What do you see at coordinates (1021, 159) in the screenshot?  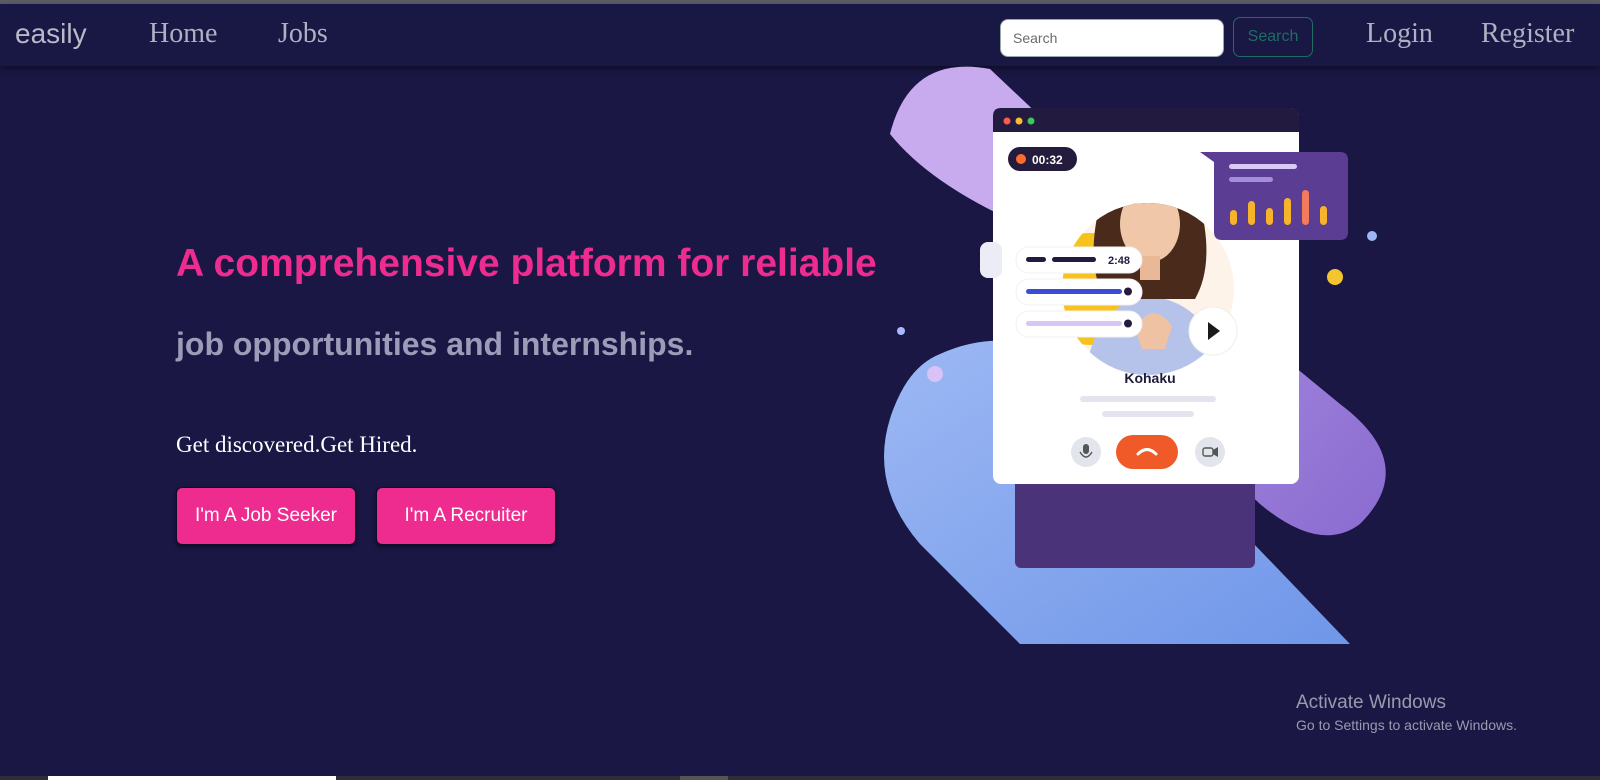 I see `recording-dot-icon` at bounding box center [1021, 159].